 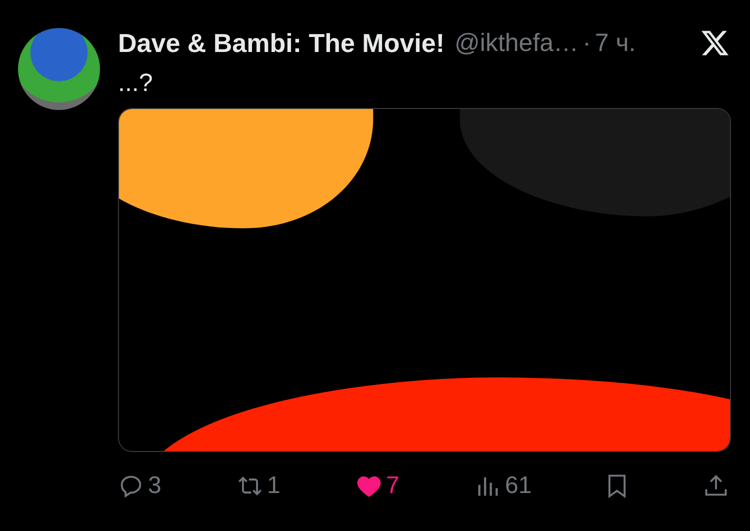 I want to click on reply-button: 3, so click(x=141, y=486).